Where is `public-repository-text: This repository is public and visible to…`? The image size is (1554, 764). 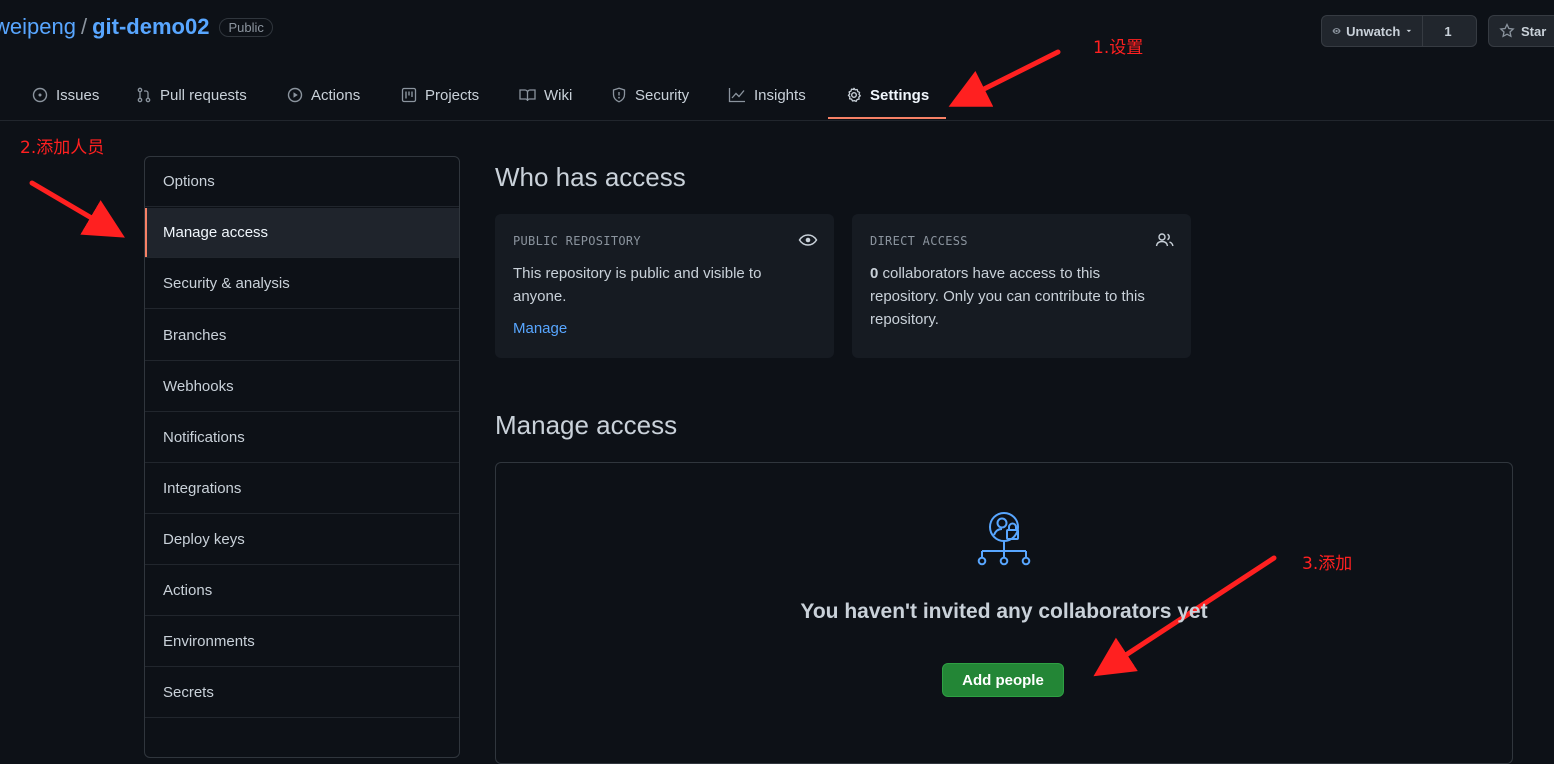
public-repository-text: This repository is public and visible to… is located at coordinates (637, 285).